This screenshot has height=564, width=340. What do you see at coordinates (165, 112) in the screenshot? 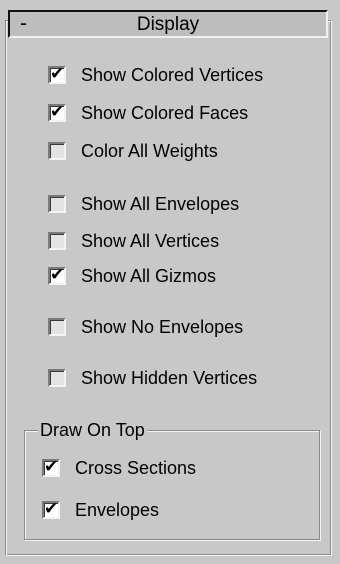
I see `checkbox-label: Show Colored Faces` at bounding box center [165, 112].